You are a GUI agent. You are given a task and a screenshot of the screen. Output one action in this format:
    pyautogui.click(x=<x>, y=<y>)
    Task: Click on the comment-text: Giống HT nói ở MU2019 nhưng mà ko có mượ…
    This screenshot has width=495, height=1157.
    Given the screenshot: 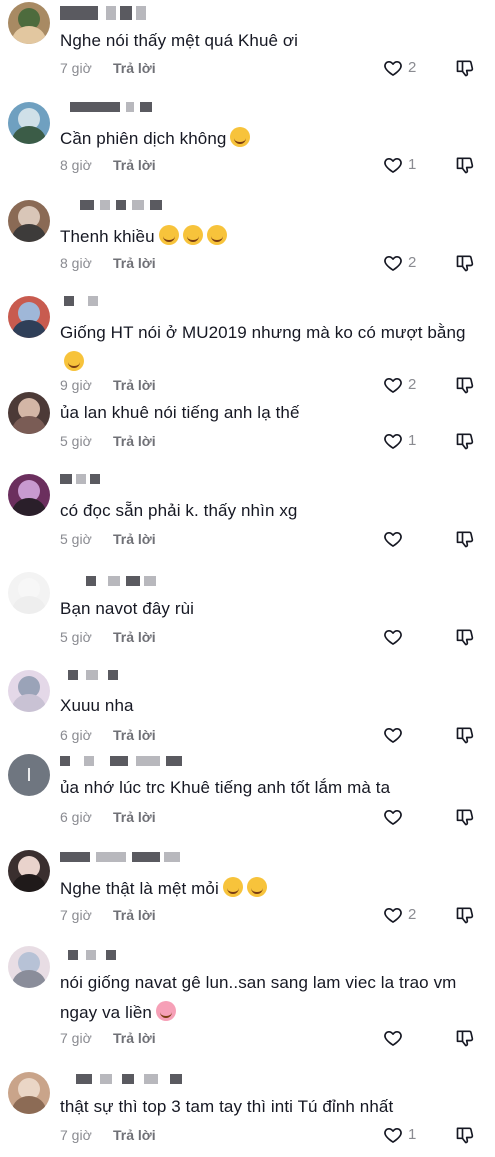 What is the action you would take?
    pyautogui.click(x=267, y=348)
    